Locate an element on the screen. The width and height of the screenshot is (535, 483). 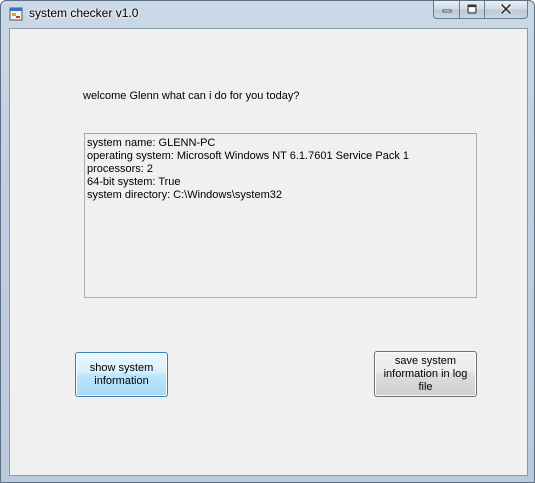
save-button-label: save system information in log file is located at coordinates (425, 373).